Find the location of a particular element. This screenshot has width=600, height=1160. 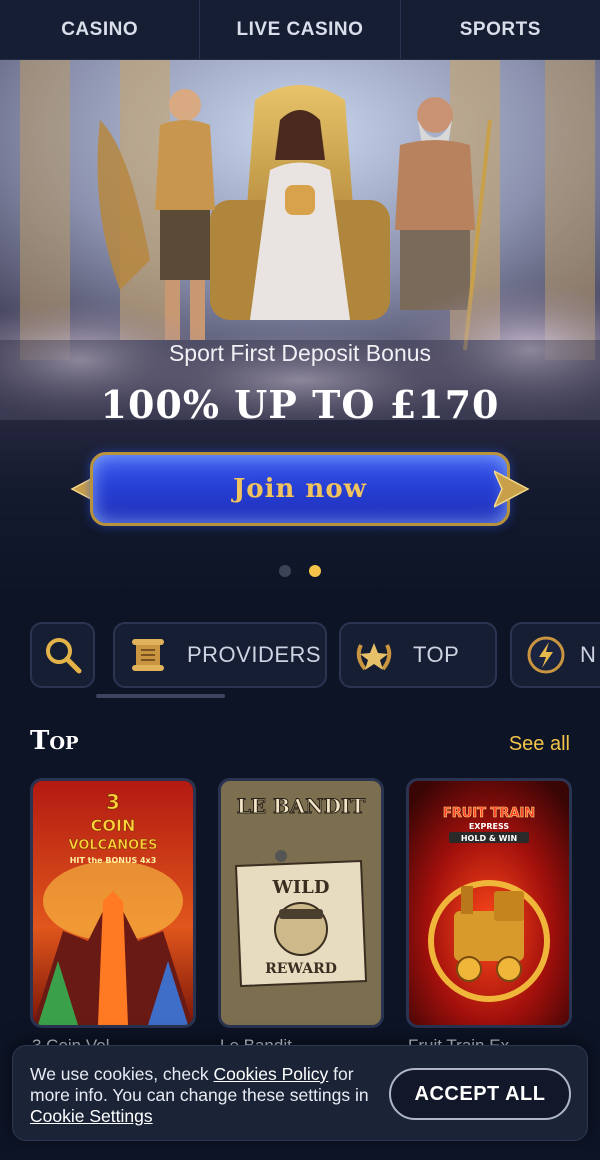

accept-all-button: ACCEPT ALL is located at coordinates (480, 1094).